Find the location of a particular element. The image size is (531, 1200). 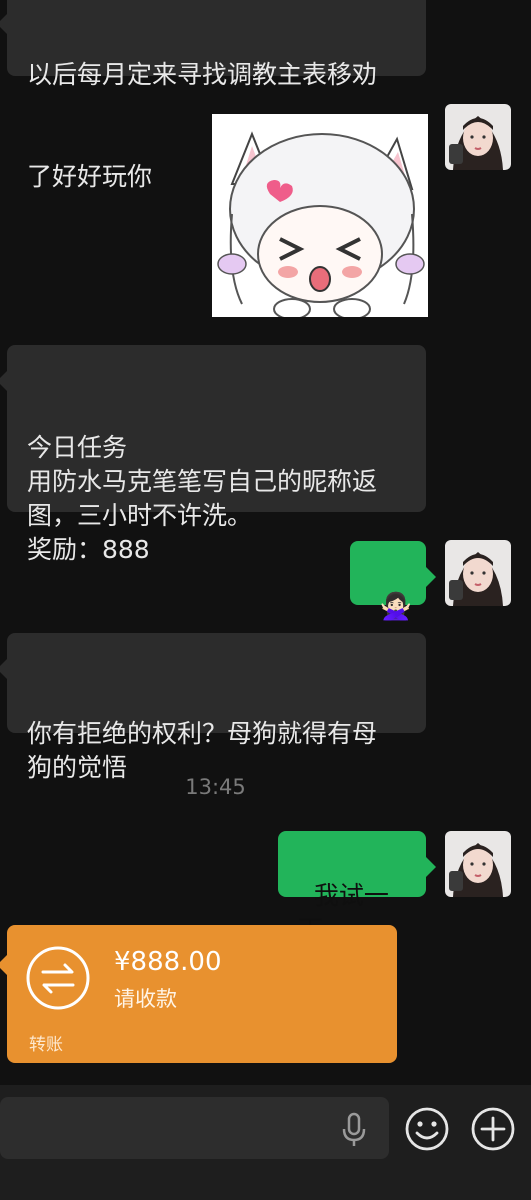

anime-cat-girl-sticker is located at coordinates (320, 215).